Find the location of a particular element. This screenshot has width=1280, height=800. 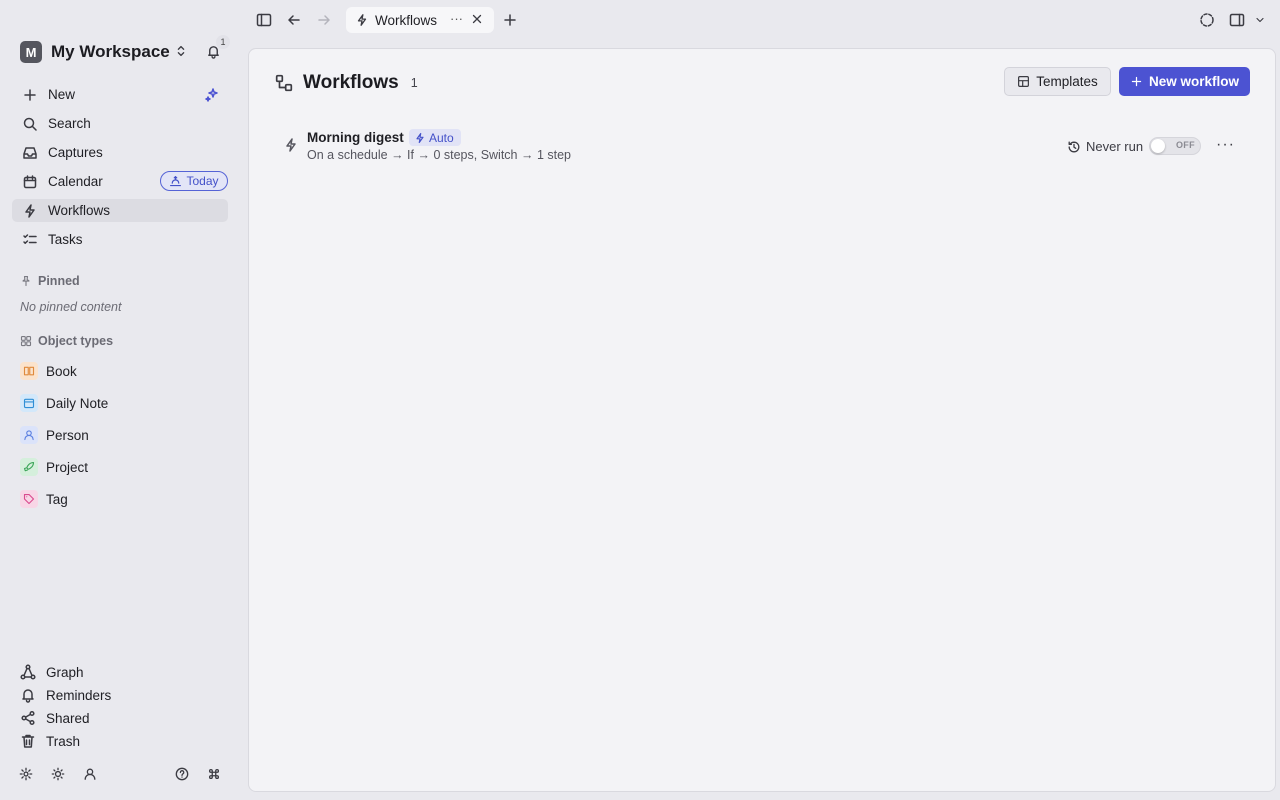

command-icon is located at coordinates (214, 774).